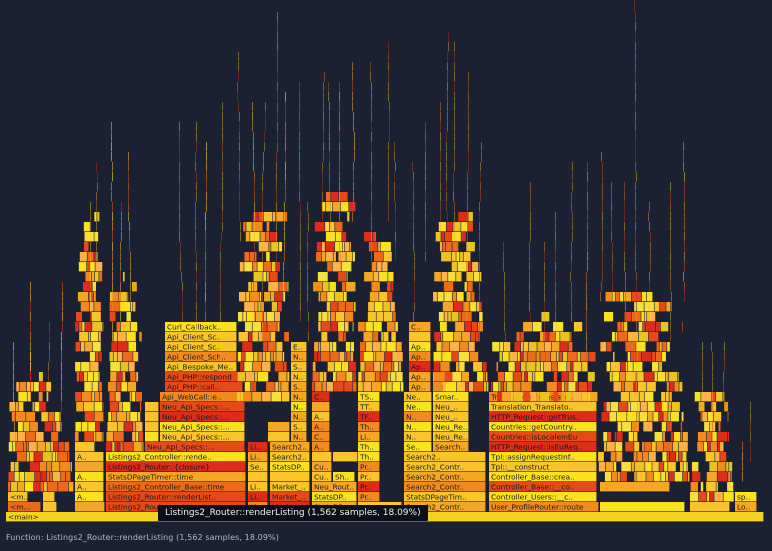 The image size is (772, 551). What do you see at coordinates (543, 447) in the screenshot?
I see `frame-http_iseu-69: HTTP_Request::isEuReq..` at bounding box center [543, 447].